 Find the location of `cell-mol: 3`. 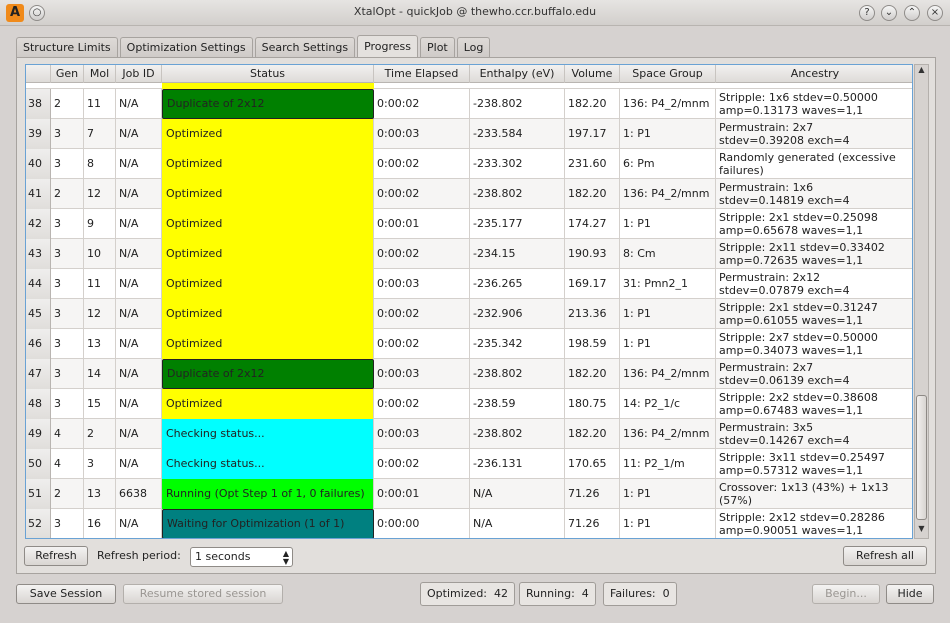

cell-mol: 3 is located at coordinates (100, 464).